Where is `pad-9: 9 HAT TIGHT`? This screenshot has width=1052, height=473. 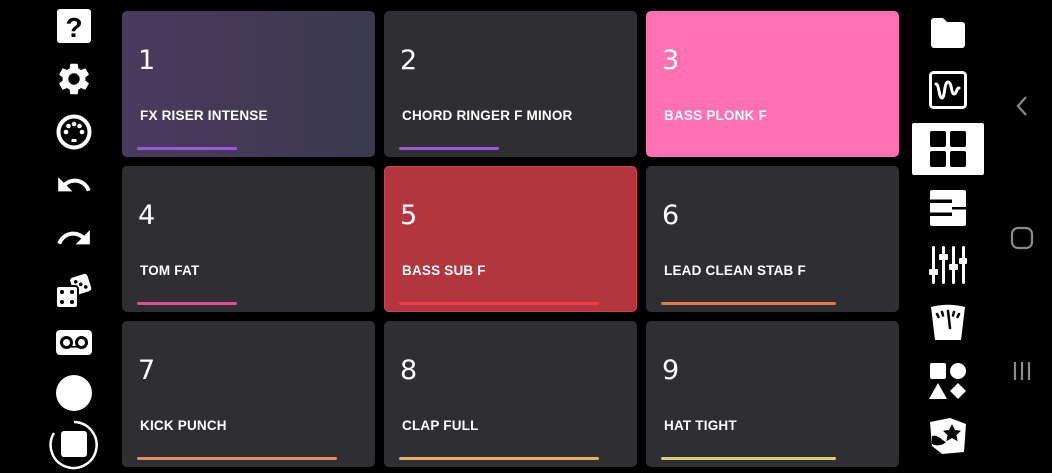 pad-9: 9 HAT TIGHT is located at coordinates (772, 394).